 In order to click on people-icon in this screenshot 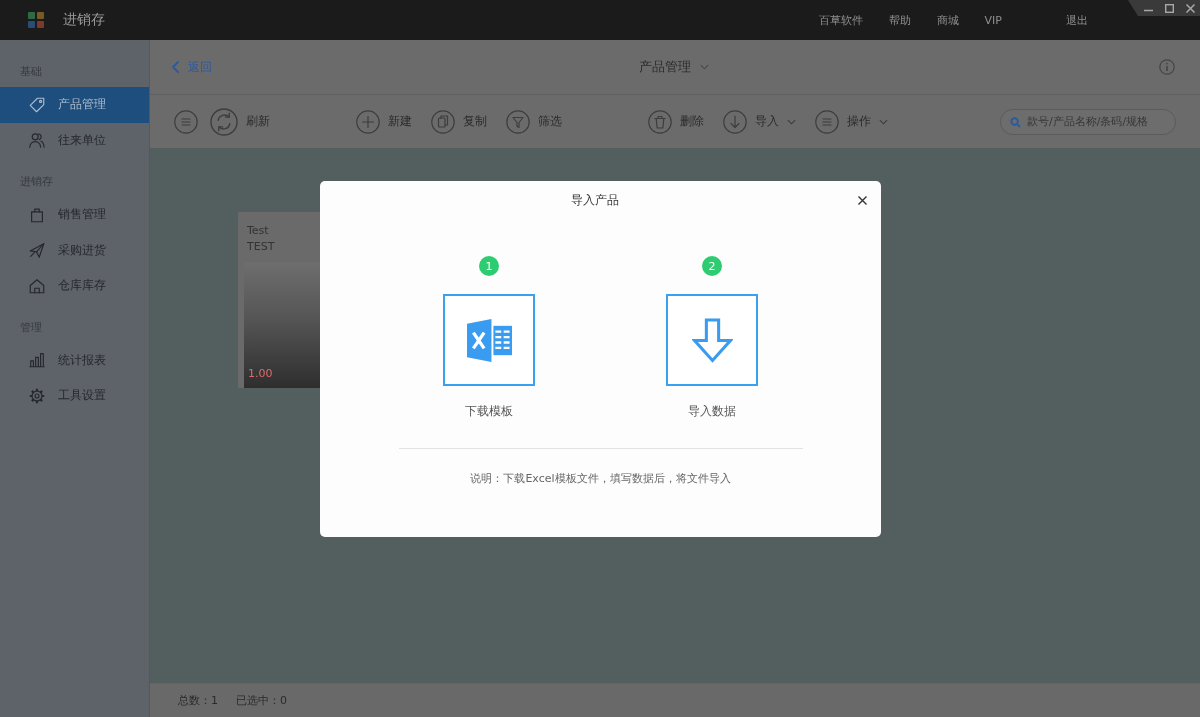, I will do `click(37, 140)`.